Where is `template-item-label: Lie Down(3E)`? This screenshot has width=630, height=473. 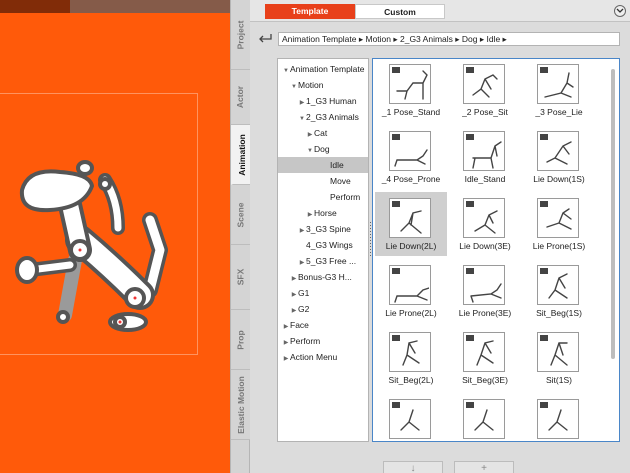
template-item-label: Lie Down(3E) is located at coordinates (485, 246).